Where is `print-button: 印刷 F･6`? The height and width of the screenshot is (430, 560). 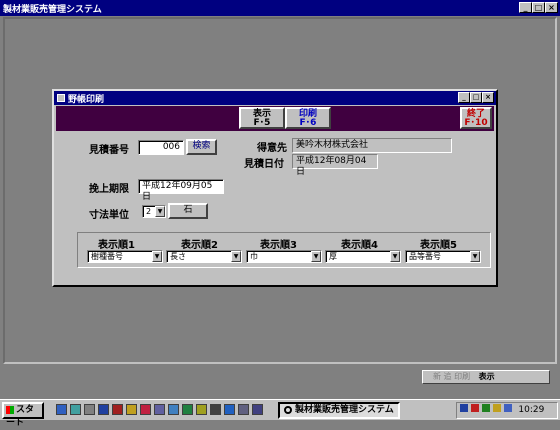
print-button: 印刷 F･6 is located at coordinates (308, 118).